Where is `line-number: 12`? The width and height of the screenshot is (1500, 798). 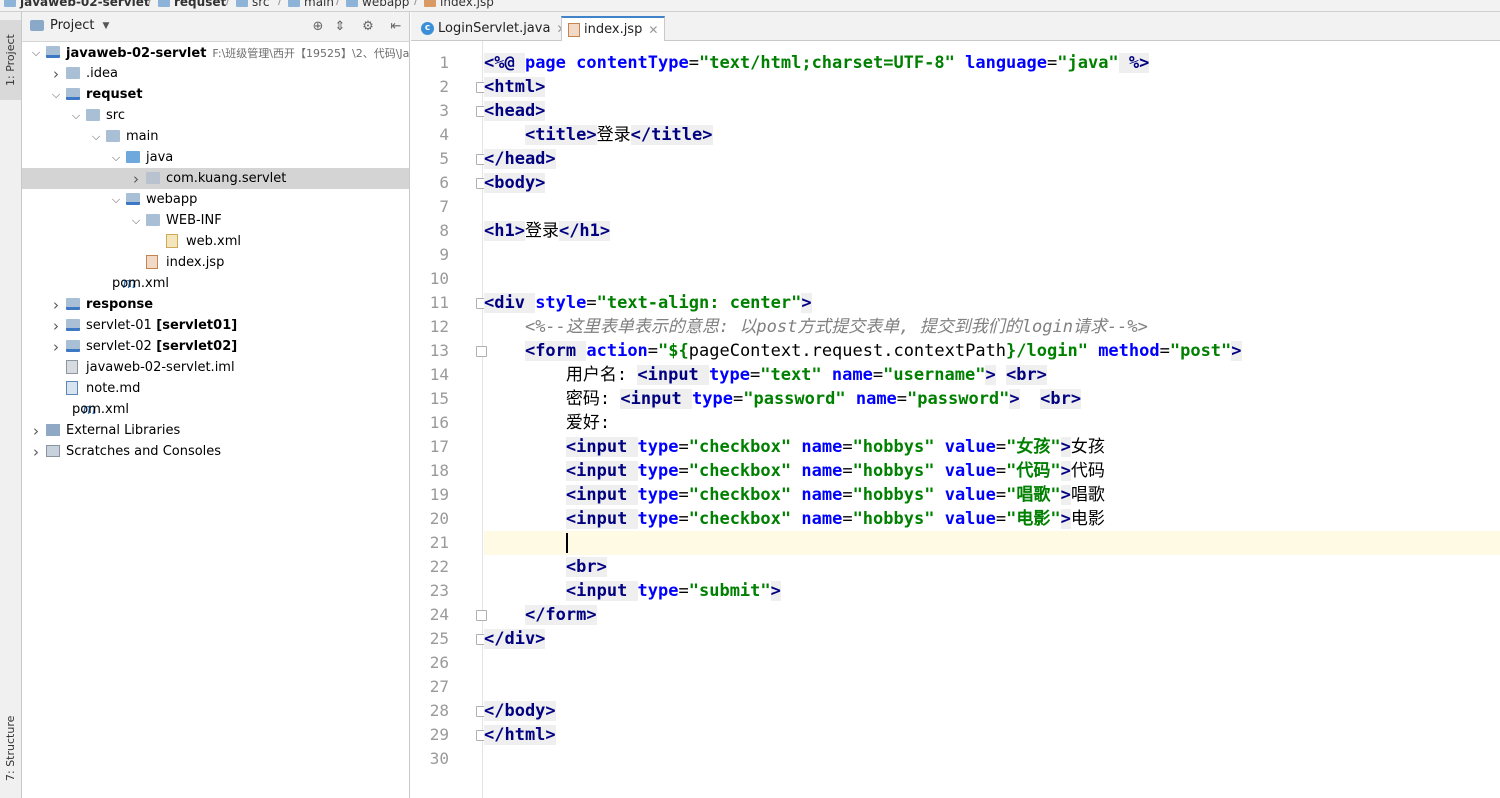 line-number: 12 is located at coordinates (439, 326).